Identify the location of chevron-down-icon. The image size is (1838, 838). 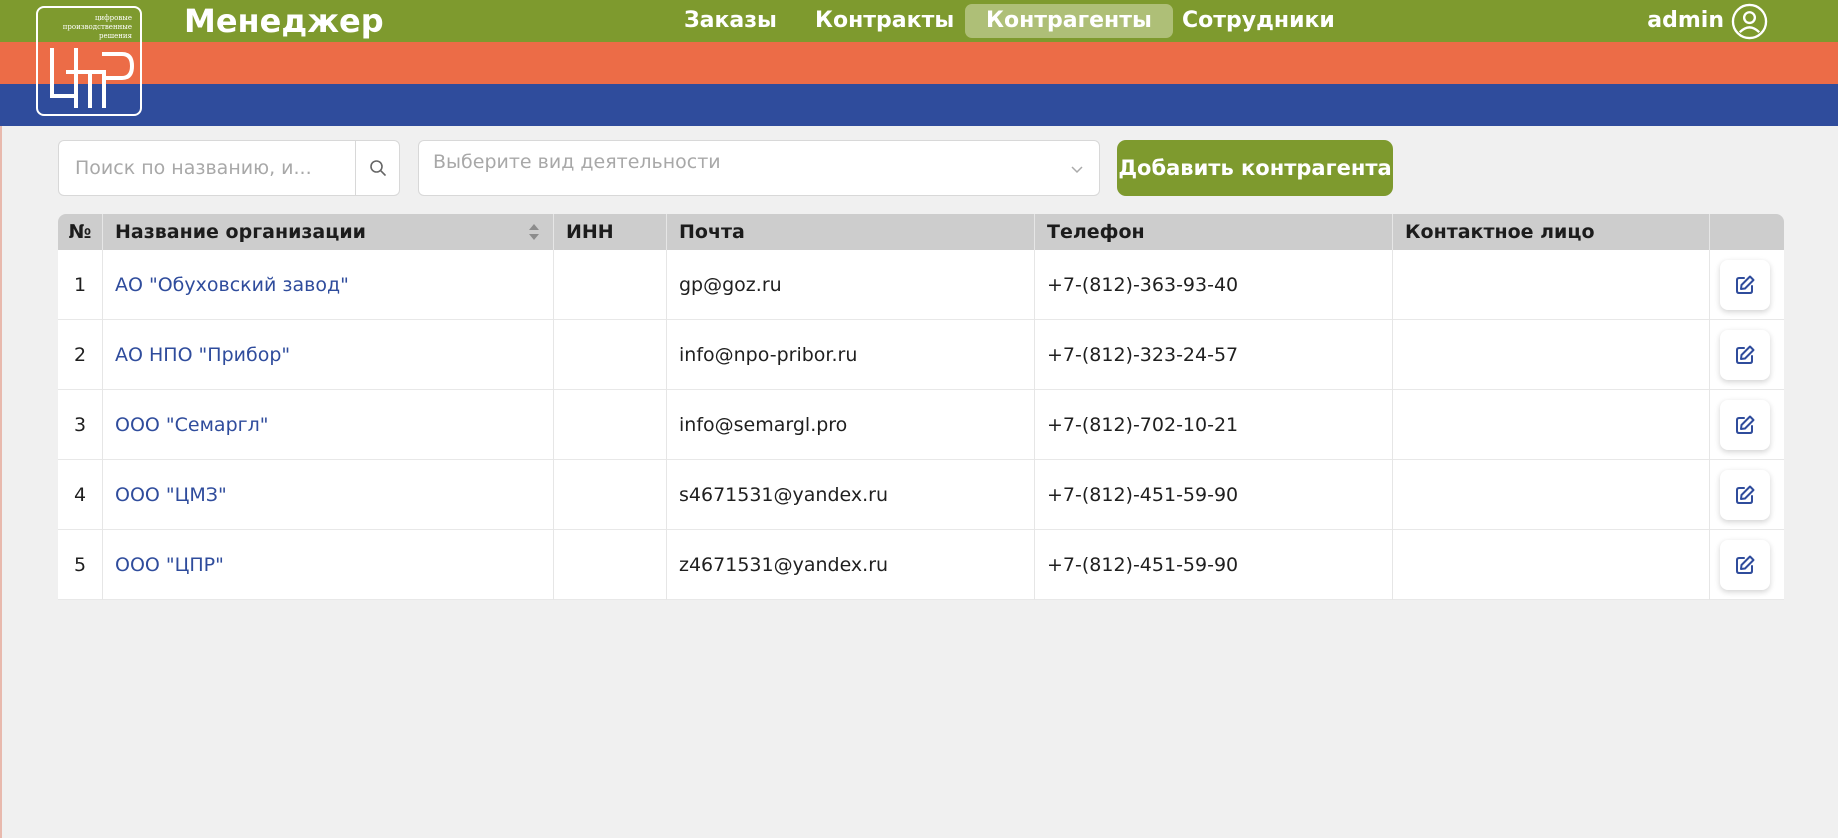
(1077, 170).